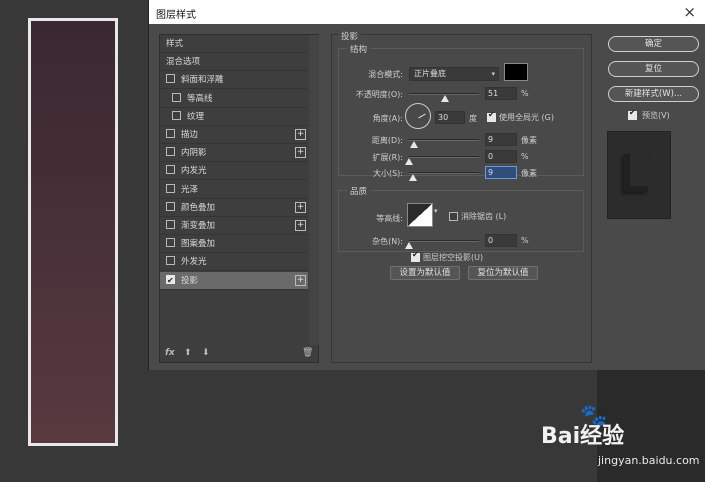 Image resolution: width=705 pixels, height=482 pixels. What do you see at coordinates (444, 173) in the screenshot?
I see `size-slider` at bounding box center [444, 173].